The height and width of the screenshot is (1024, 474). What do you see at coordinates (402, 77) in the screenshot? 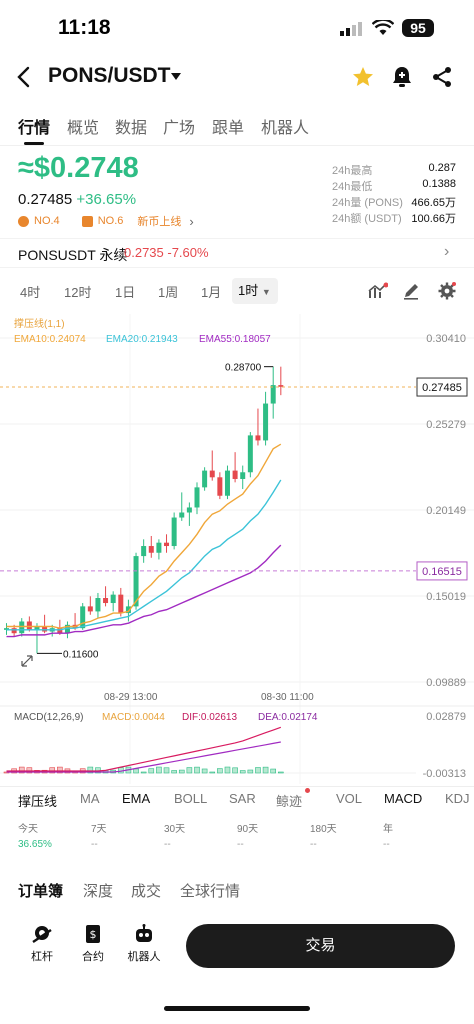
I see `alert-bell-icon` at bounding box center [402, 77].